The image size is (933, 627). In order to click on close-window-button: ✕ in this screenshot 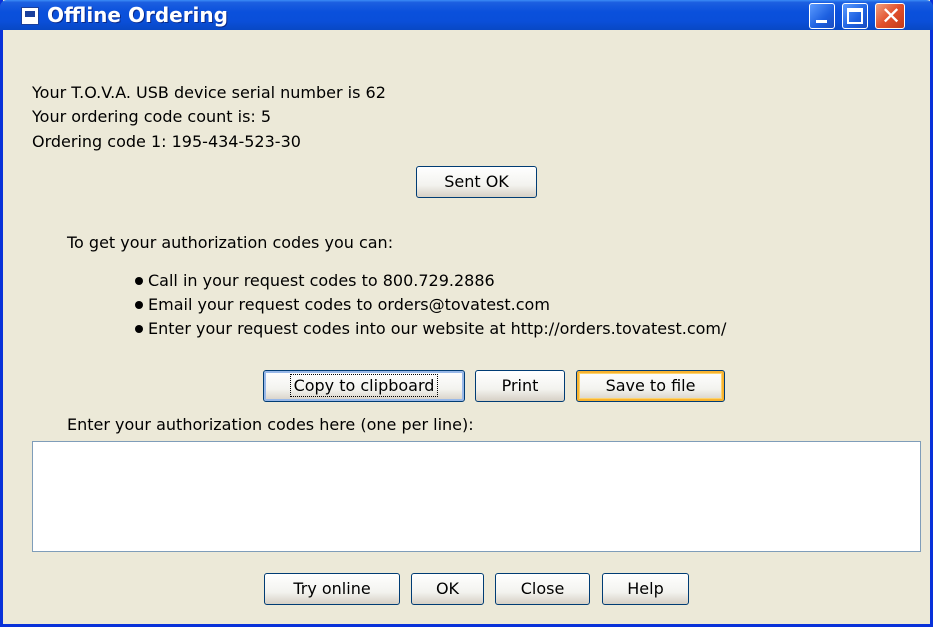, I will do `click(890, 16)`.